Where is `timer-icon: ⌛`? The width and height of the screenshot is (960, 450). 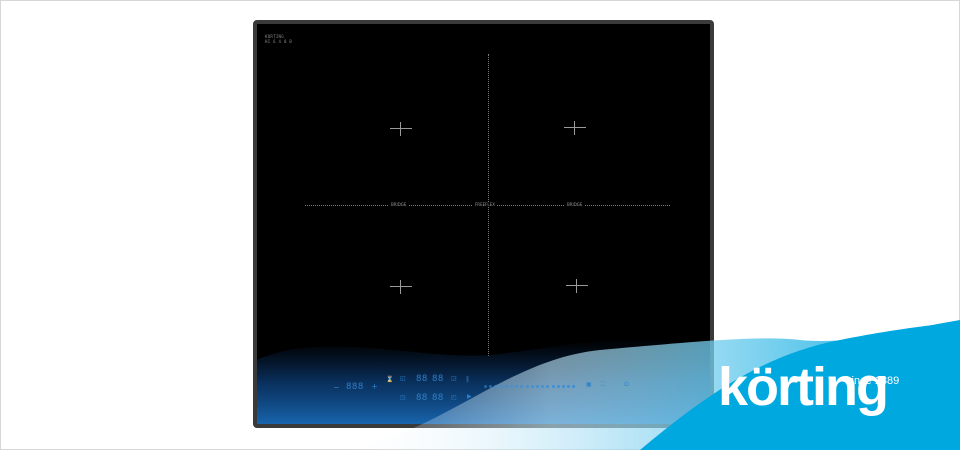
timer-icon: ⌛ is located at coordinates (389, 379).